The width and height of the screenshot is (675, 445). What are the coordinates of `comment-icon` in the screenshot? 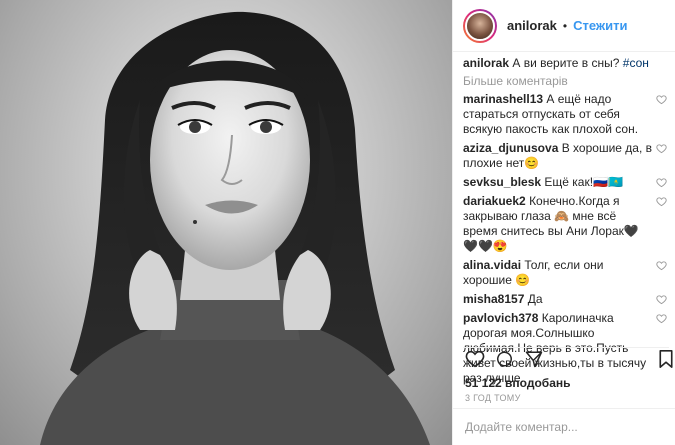 It's located at (504, 359).